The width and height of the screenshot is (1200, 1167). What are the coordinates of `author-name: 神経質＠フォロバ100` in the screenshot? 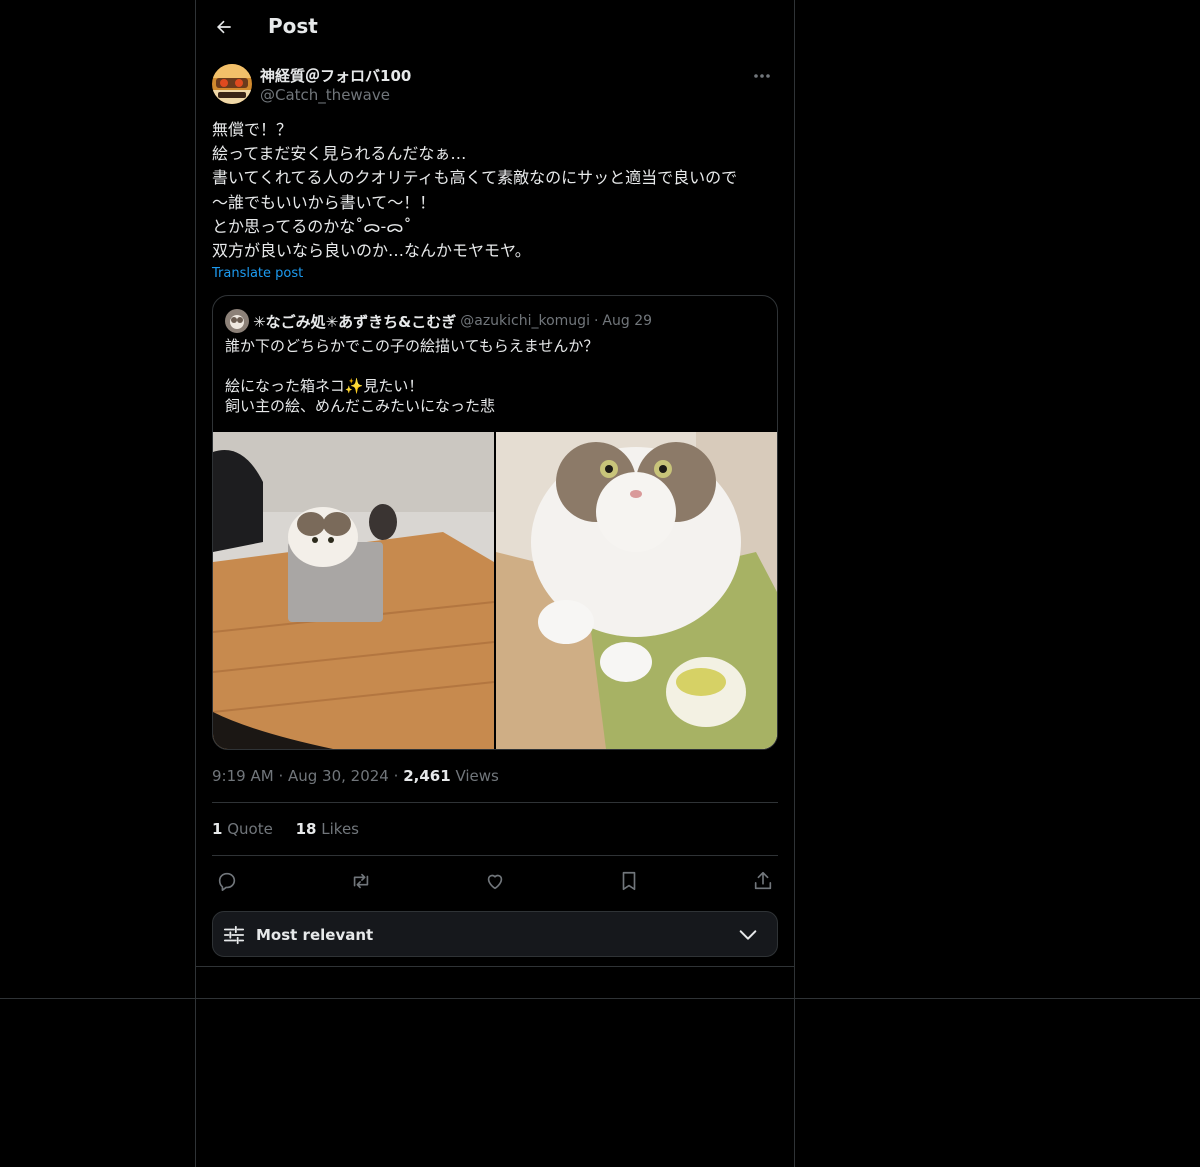 It's located at (335, 75).